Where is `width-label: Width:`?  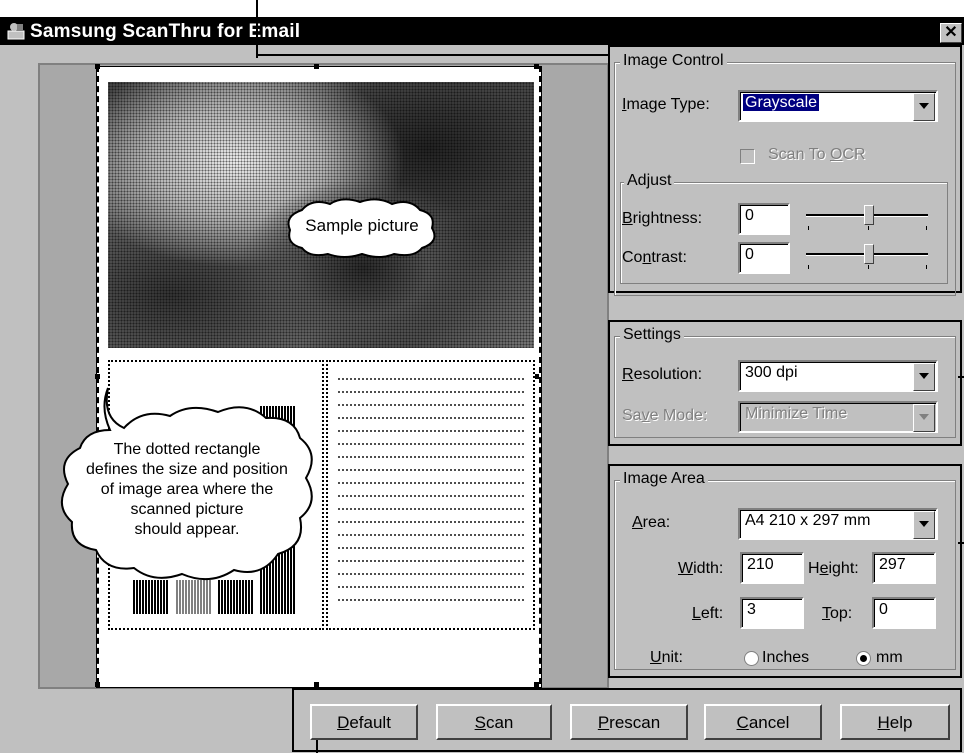 width-label: Width: is located at coordinates (701, 568).